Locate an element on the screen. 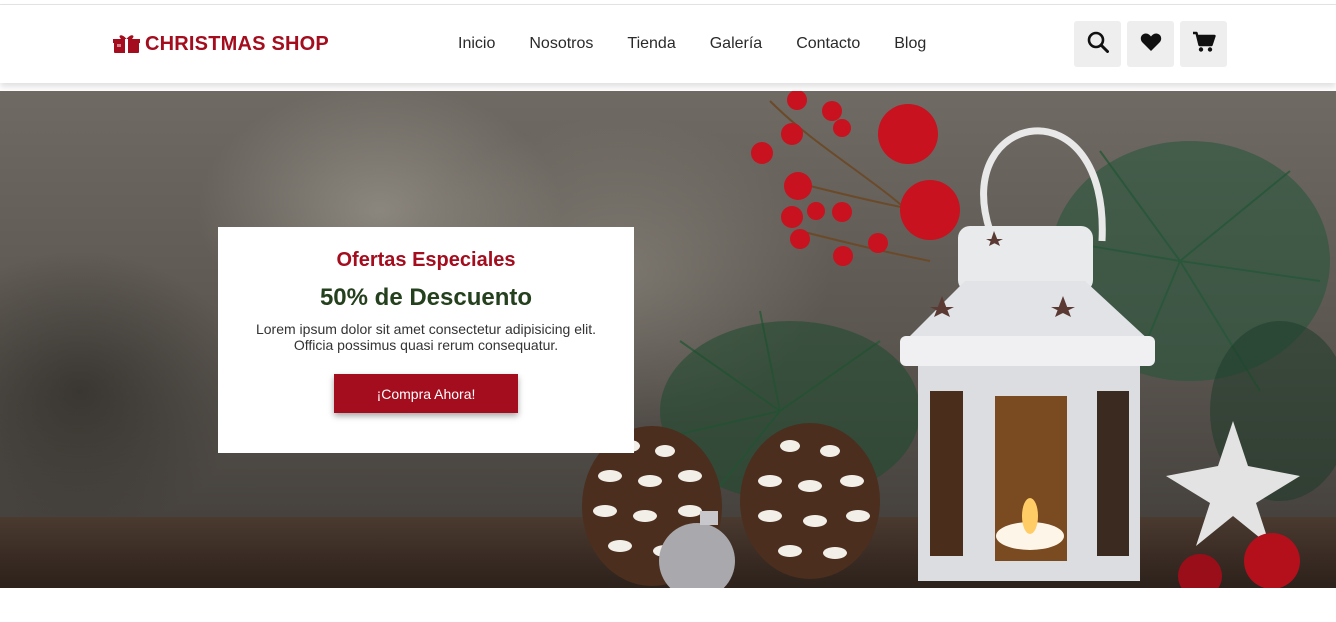 The height and width of the screenshot is (622, 1336). gift-icon is located at coordinates (126, 44).